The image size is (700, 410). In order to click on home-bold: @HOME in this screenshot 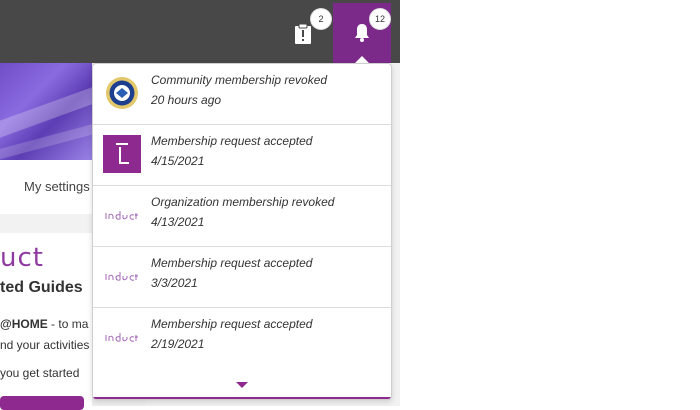, I will do `click(24, 324)`.